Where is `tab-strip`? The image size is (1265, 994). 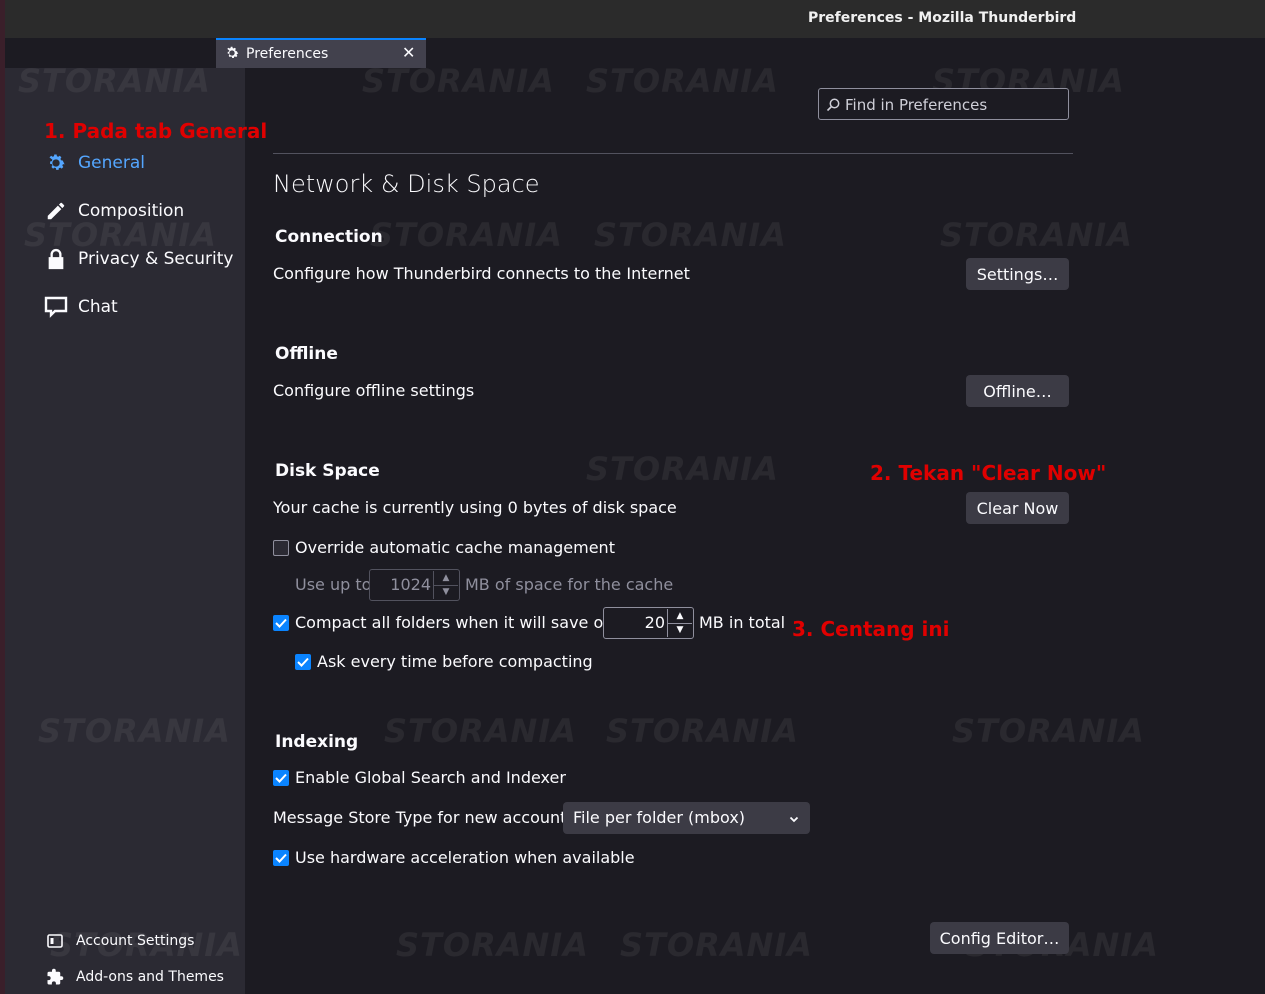 tab-strip is located at coordinates (635, 53).